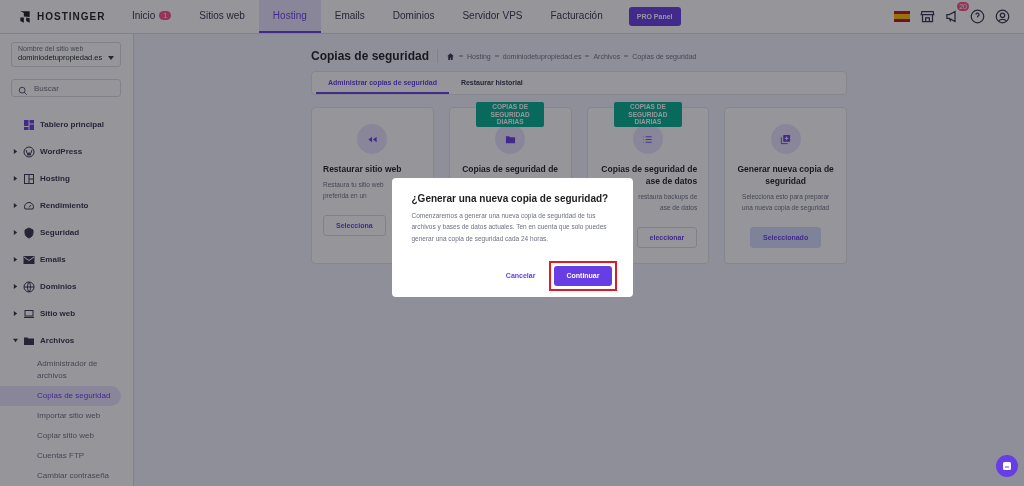 Image resolution: width=1024 pixels, height=486 pixels. What do you see at coordinates (66, 88) in the screenshot?
I see `search-field: Buscar` at bounding box center [66, 88].